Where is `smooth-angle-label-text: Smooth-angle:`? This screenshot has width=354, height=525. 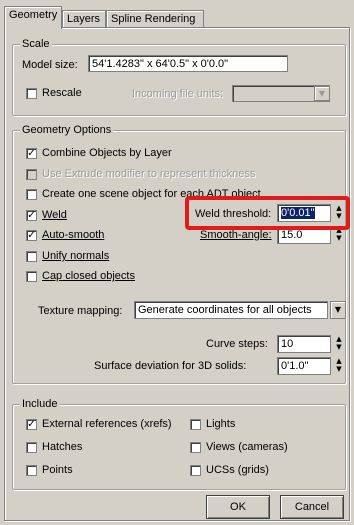
smooth-angle-label-text: Smooth-angle: is located at coordinates (236, 235).